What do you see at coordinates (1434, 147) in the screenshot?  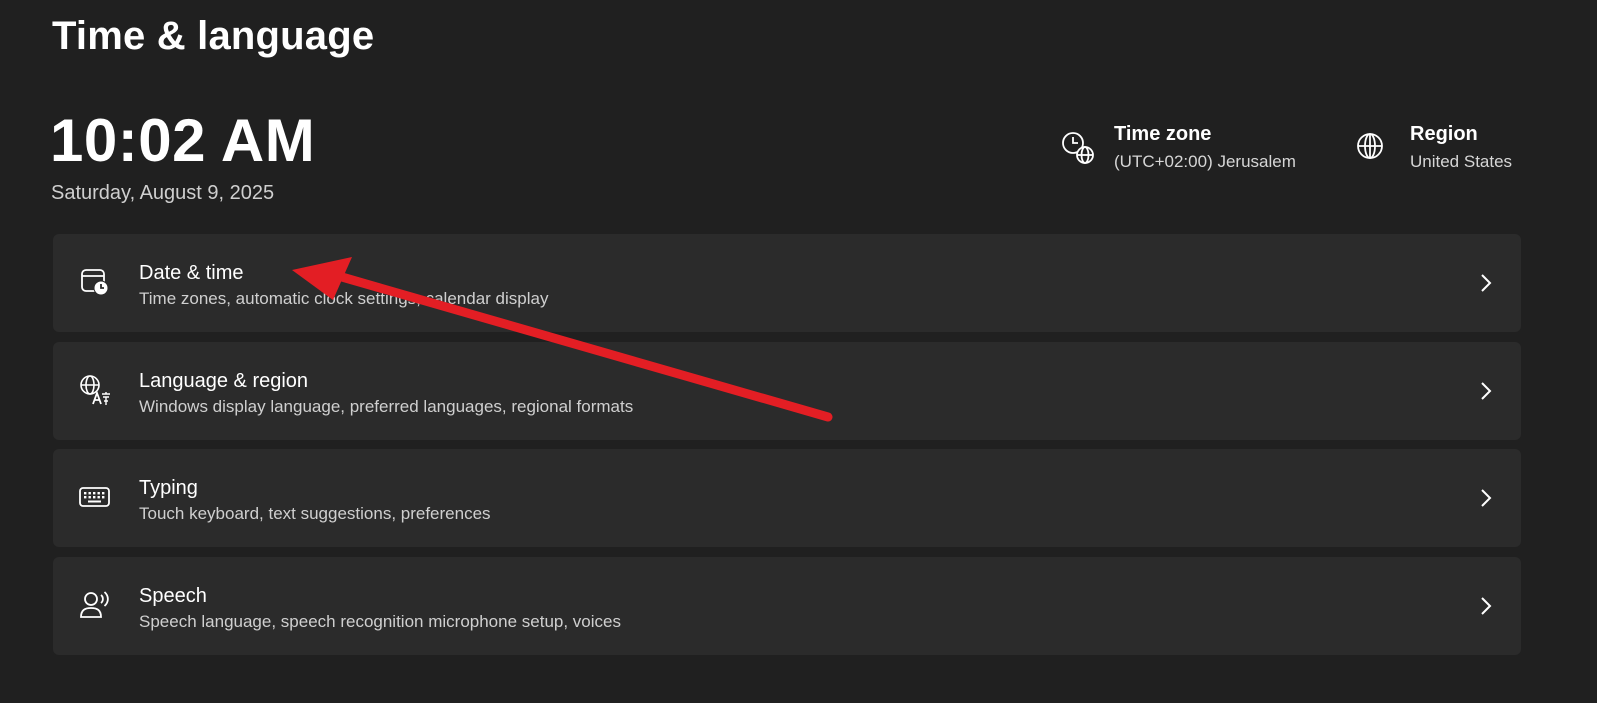 I see `region-summary: Region United States` at bounding box center [1434, 147].